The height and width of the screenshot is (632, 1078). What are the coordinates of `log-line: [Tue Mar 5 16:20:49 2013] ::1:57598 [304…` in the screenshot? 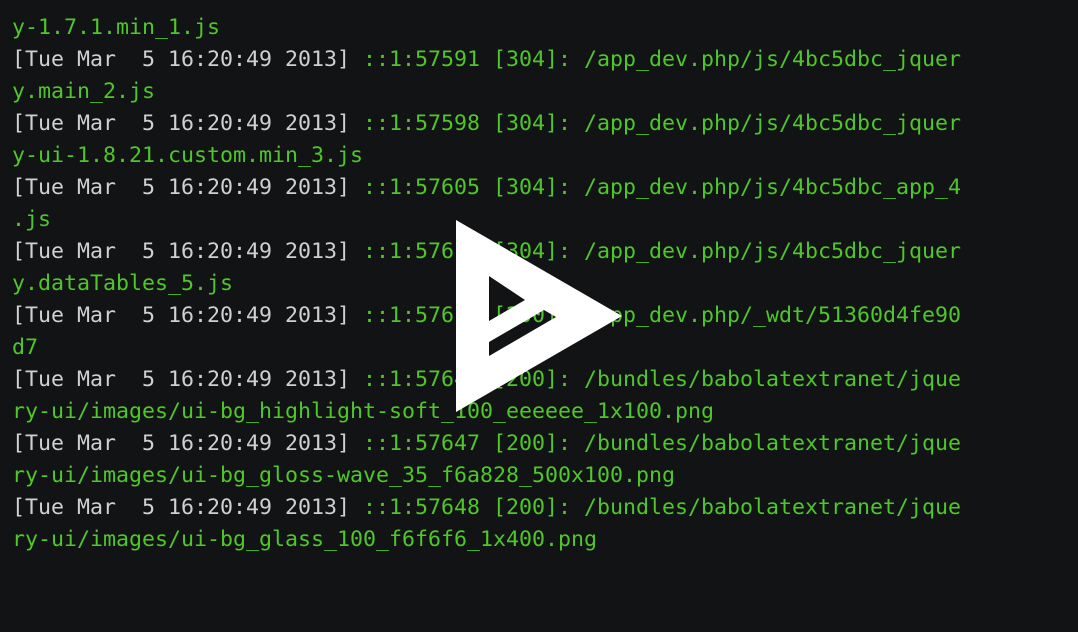 It's located at (545, 124).